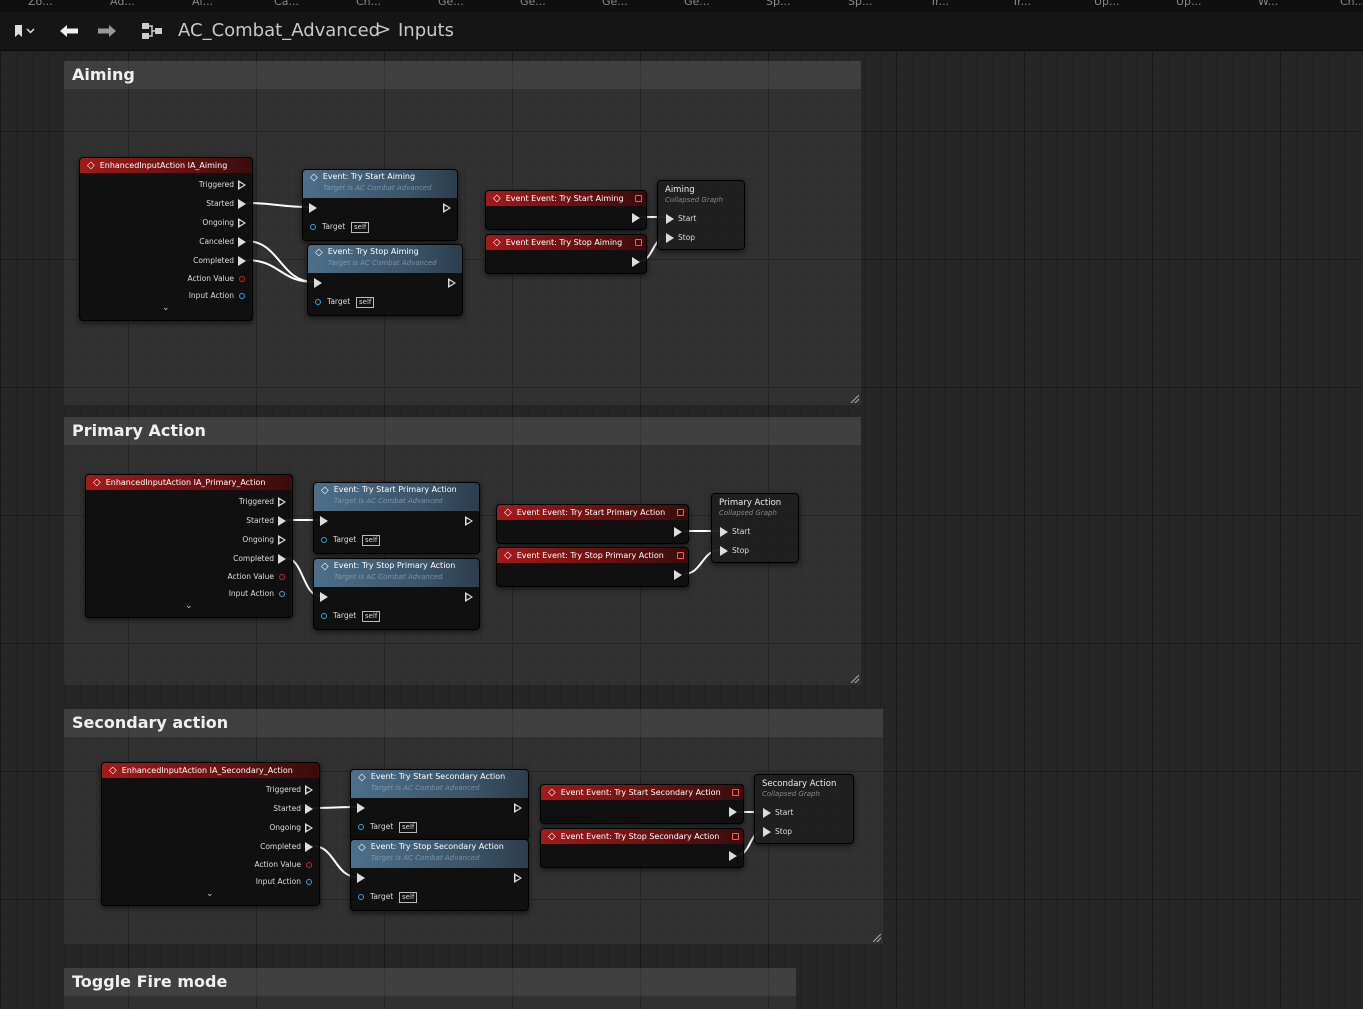  What do you see at coordinates (566, 198) in the screenshot?
I see `node-header: ◇ Event Event: Try Start Aiming` at bounding box center [566, 198].